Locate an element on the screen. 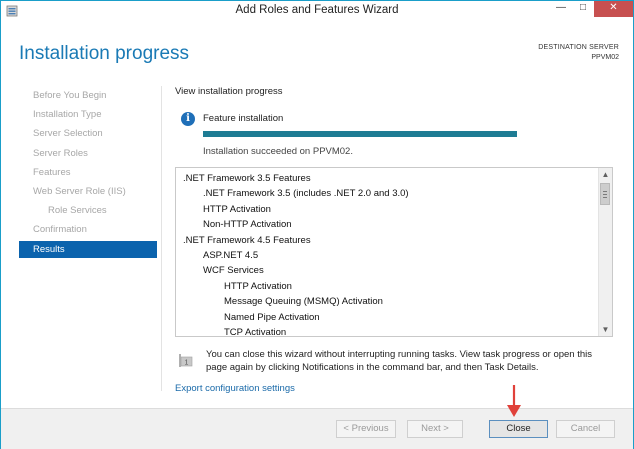  annotation-arrow-icon is located at coordinates (514, 401).